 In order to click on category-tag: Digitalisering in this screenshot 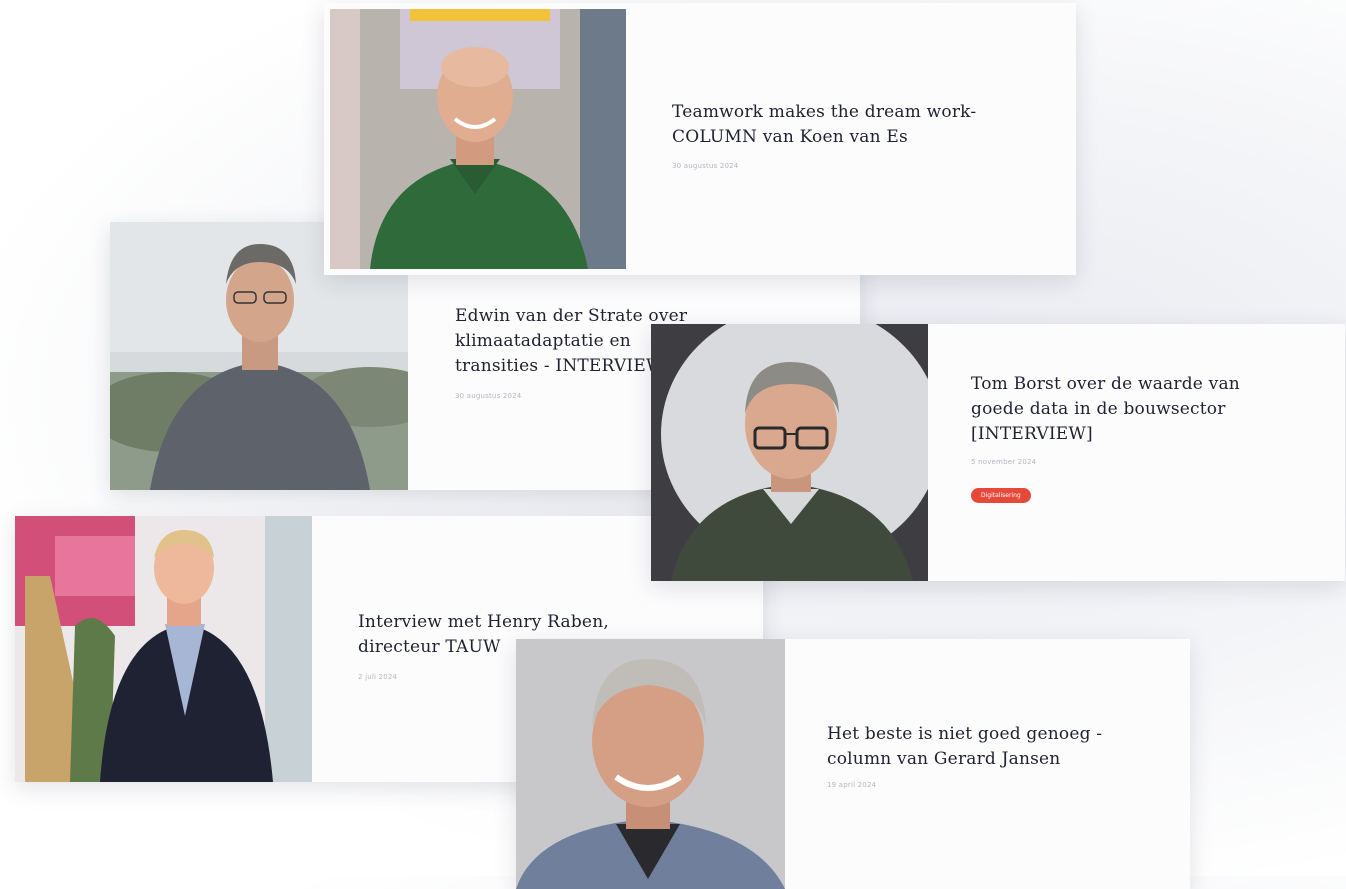, I will do `click(1001, 495)`.